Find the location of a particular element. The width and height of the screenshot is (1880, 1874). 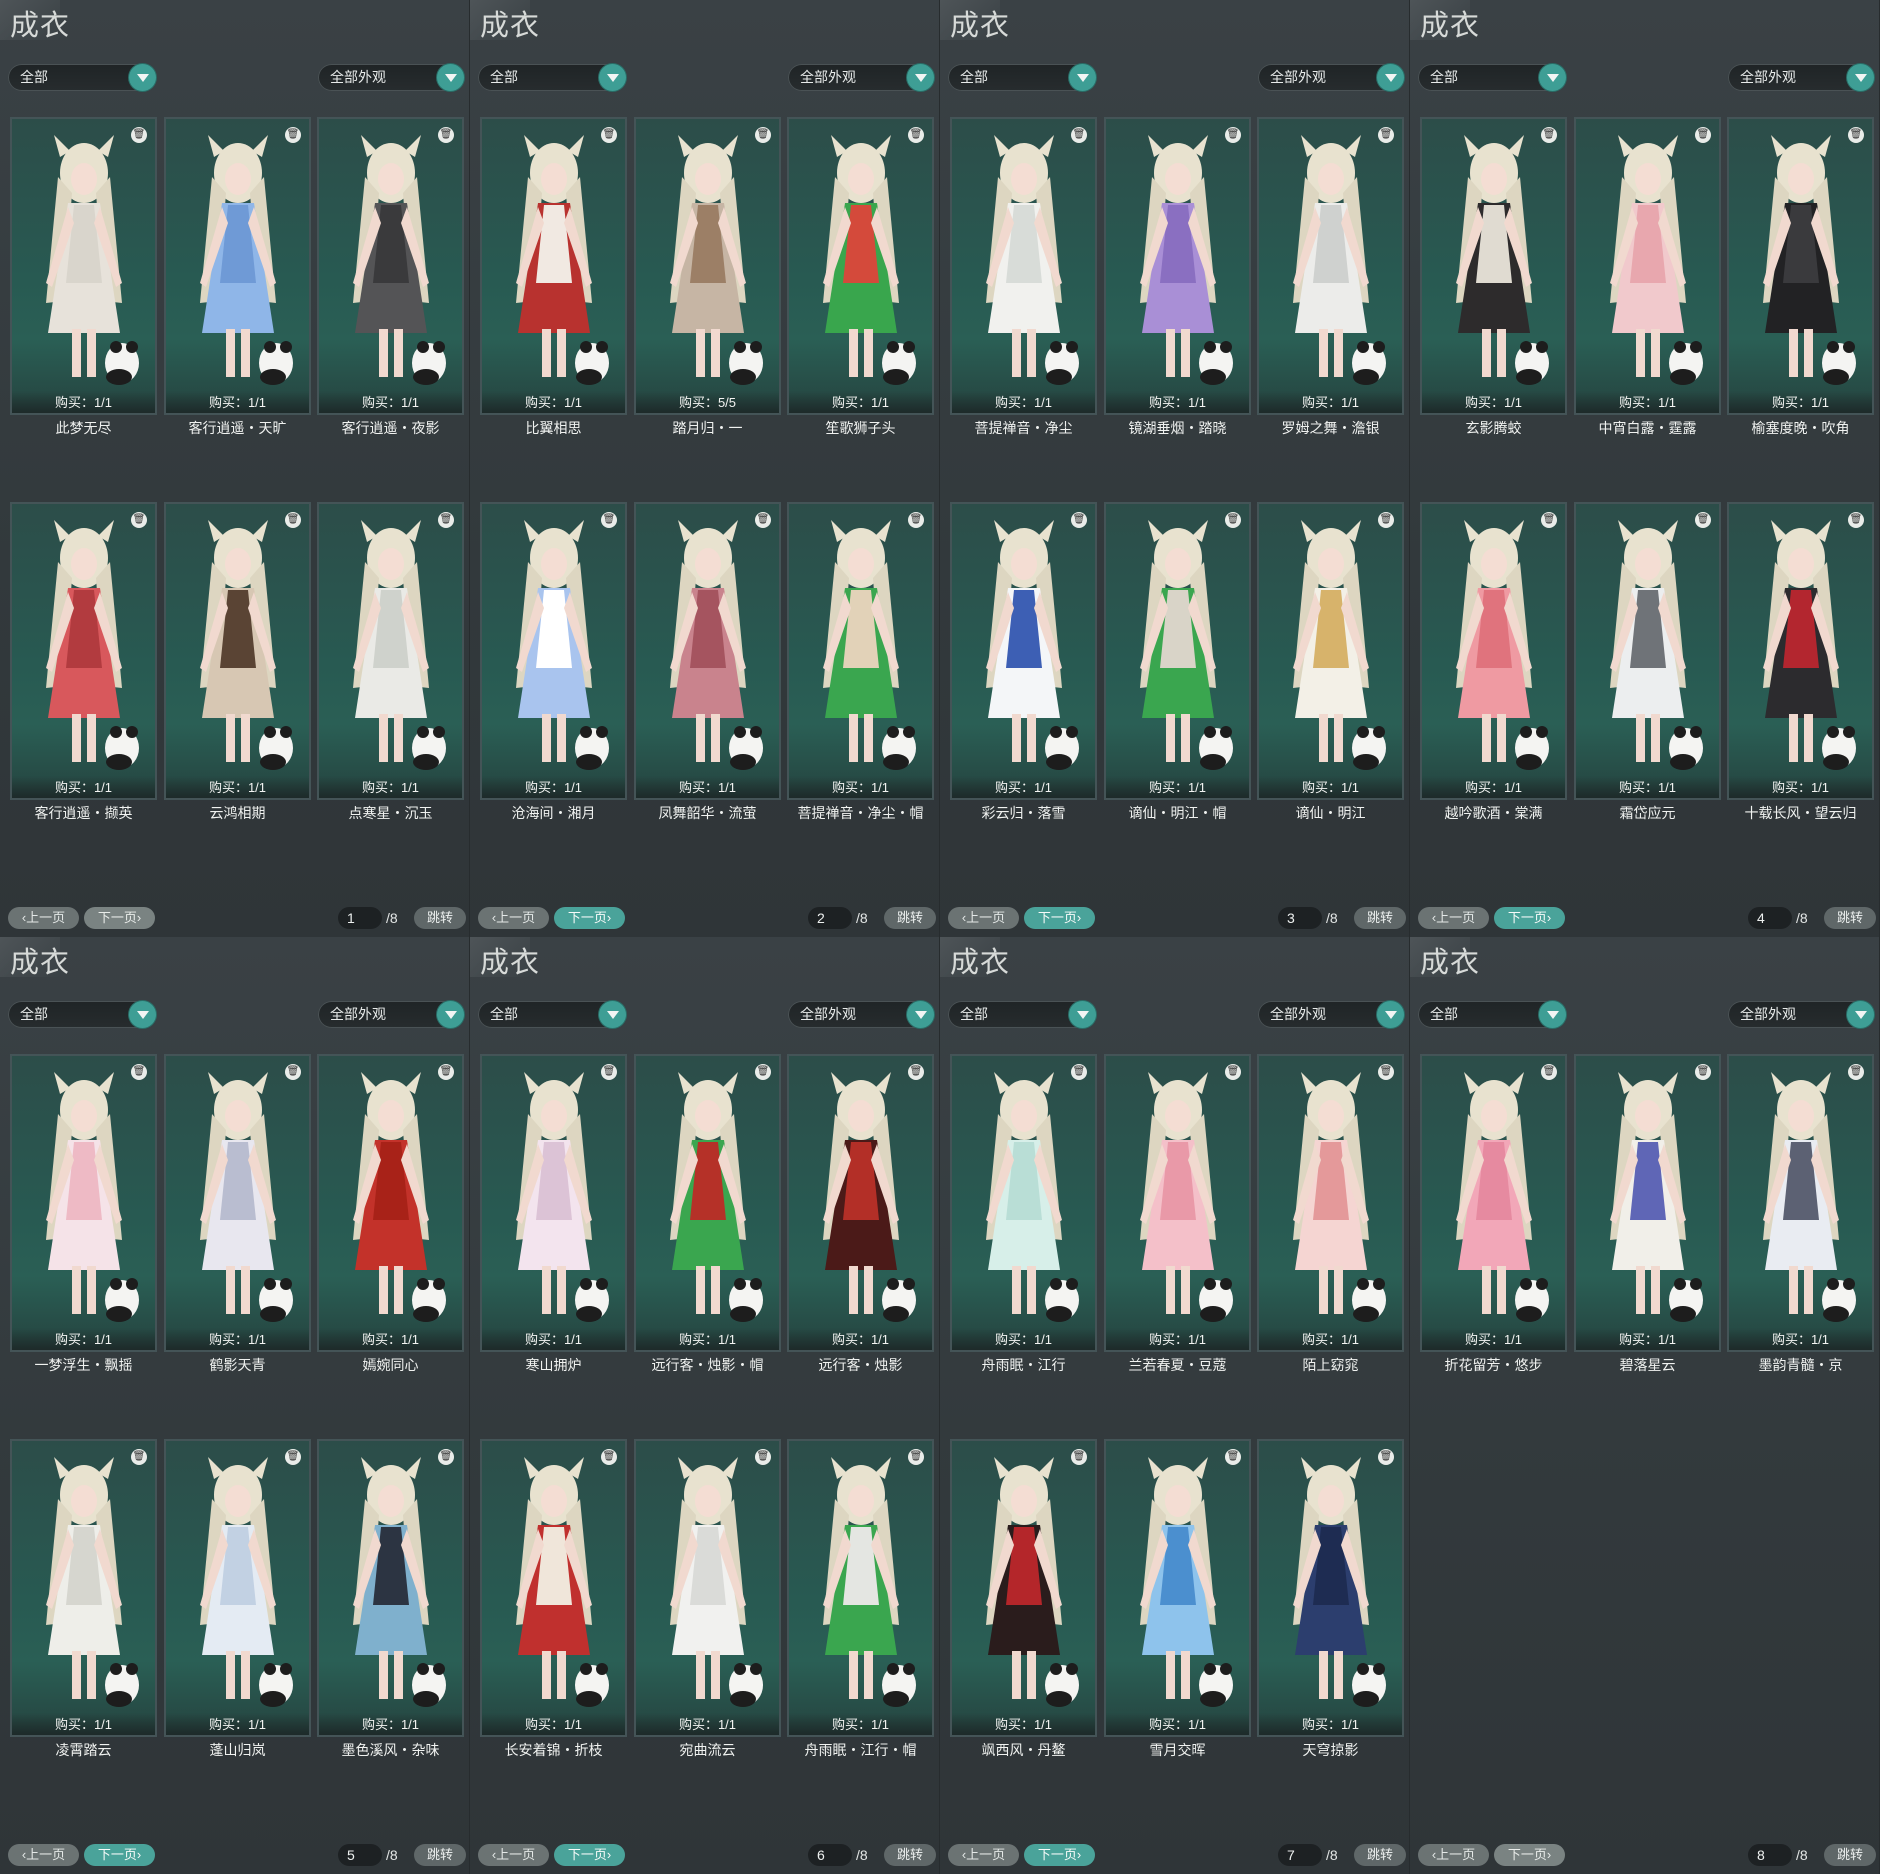

page-number-input: 8 is located at coordinates (1770, 1855).